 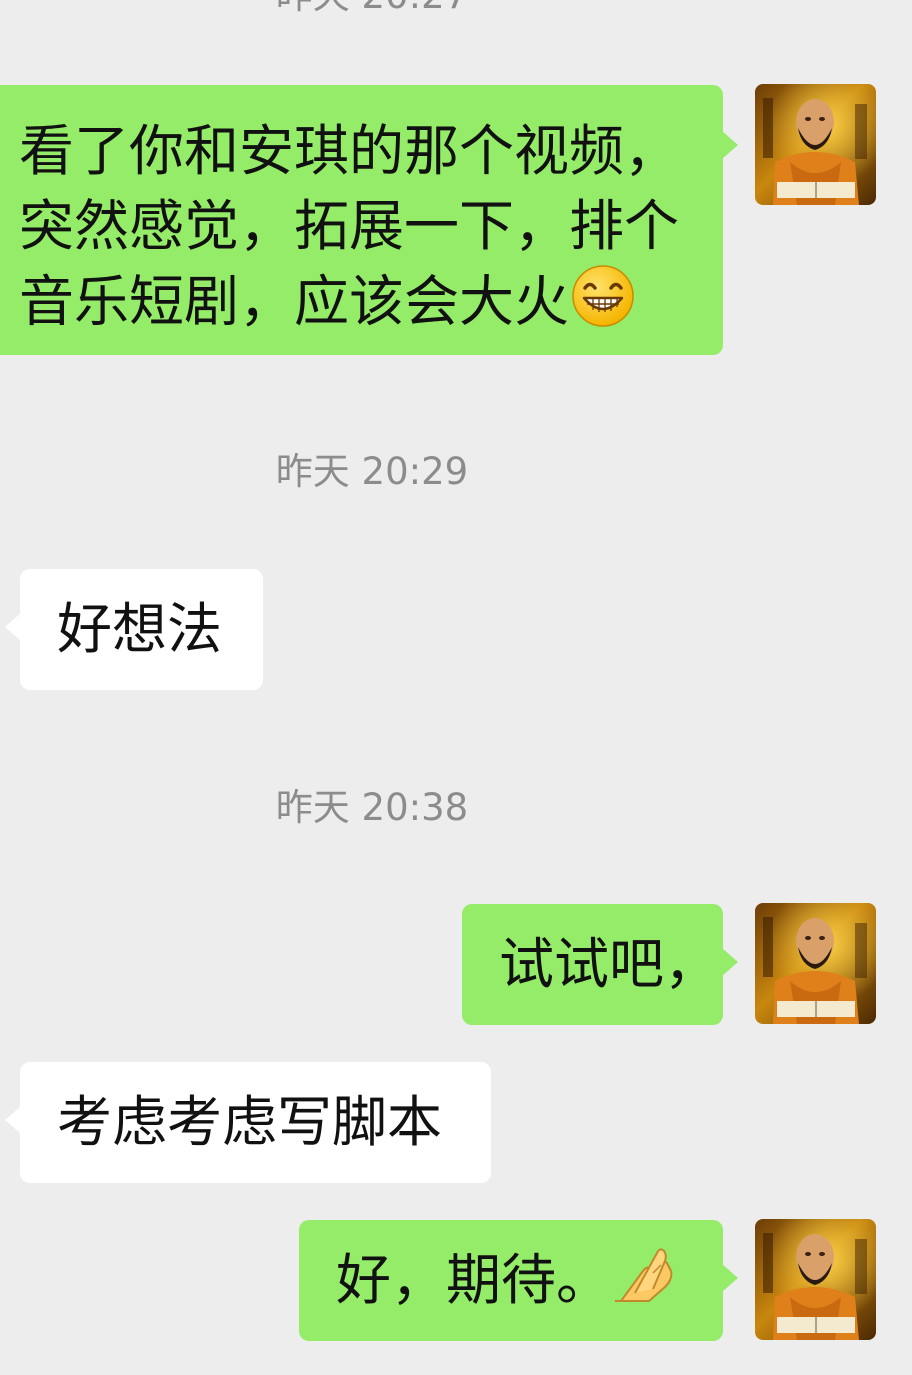 What do you see at coordinates (372, 9) in the screenshot?
I see `timestamp-partial: 昨天 20:27` at bounding box center [372, 9].